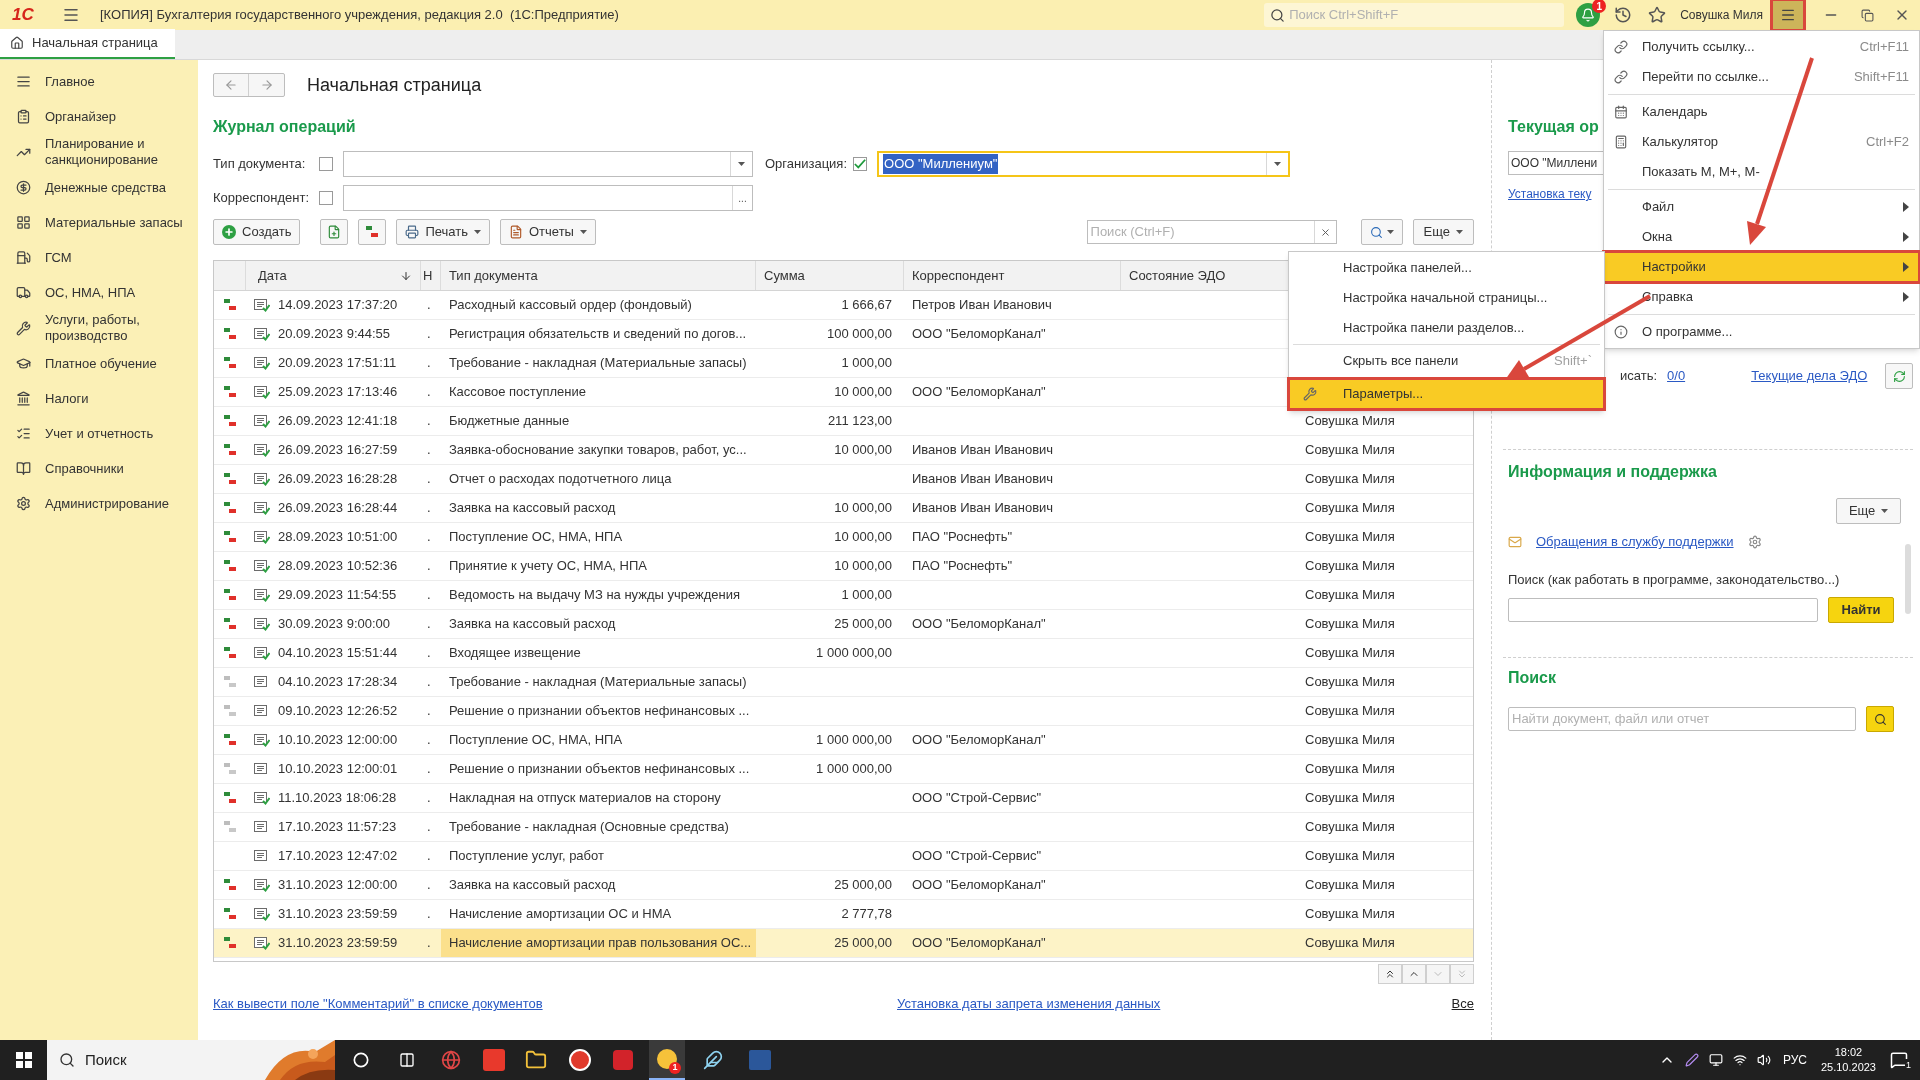 Image resolution: width=1920 pixels, height=1080 pixels. I want to click on settings-icon, so click(1754, 541).